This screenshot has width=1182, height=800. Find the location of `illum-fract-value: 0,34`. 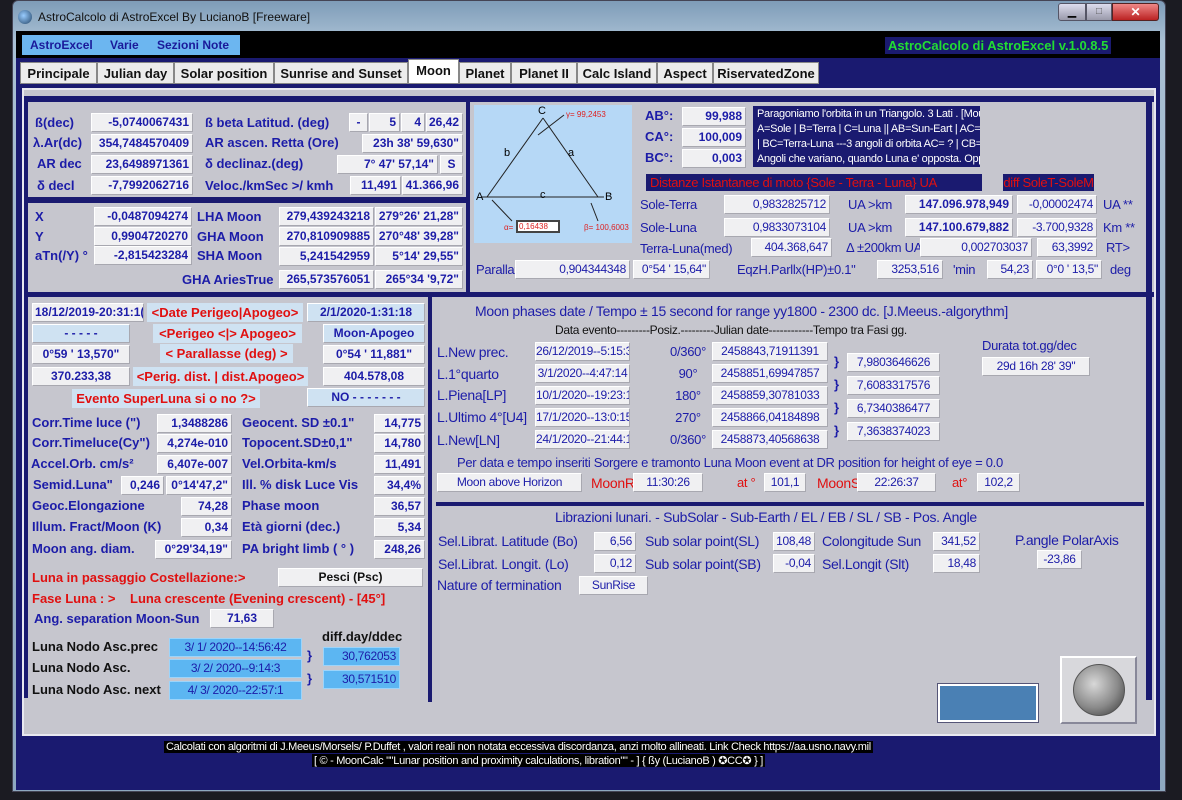

illum-fract-value: 0,34 is located at coordinates (206, 527).